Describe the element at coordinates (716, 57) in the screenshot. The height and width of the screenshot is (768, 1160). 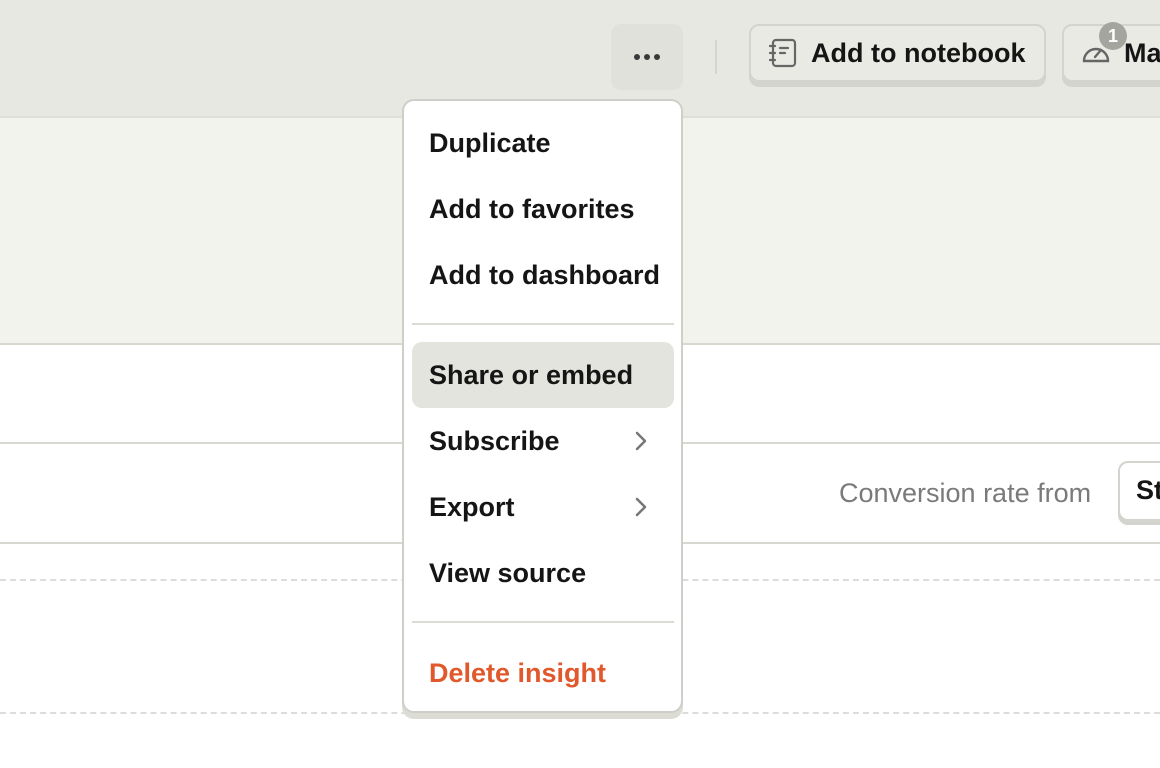
I see `toolbar-divider` at that location.